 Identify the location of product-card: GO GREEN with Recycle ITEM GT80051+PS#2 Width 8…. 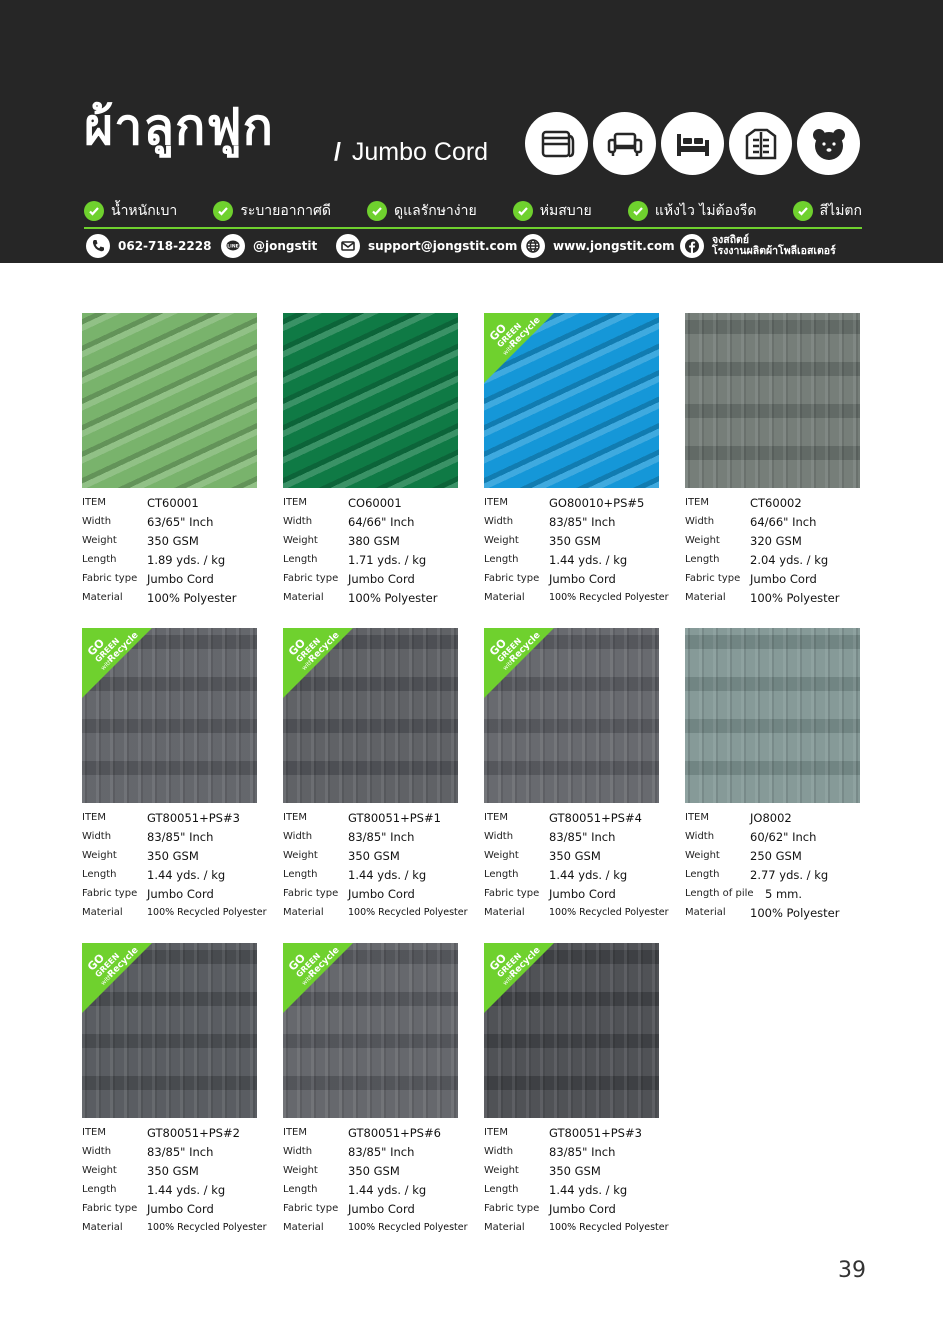
(182, 1093).